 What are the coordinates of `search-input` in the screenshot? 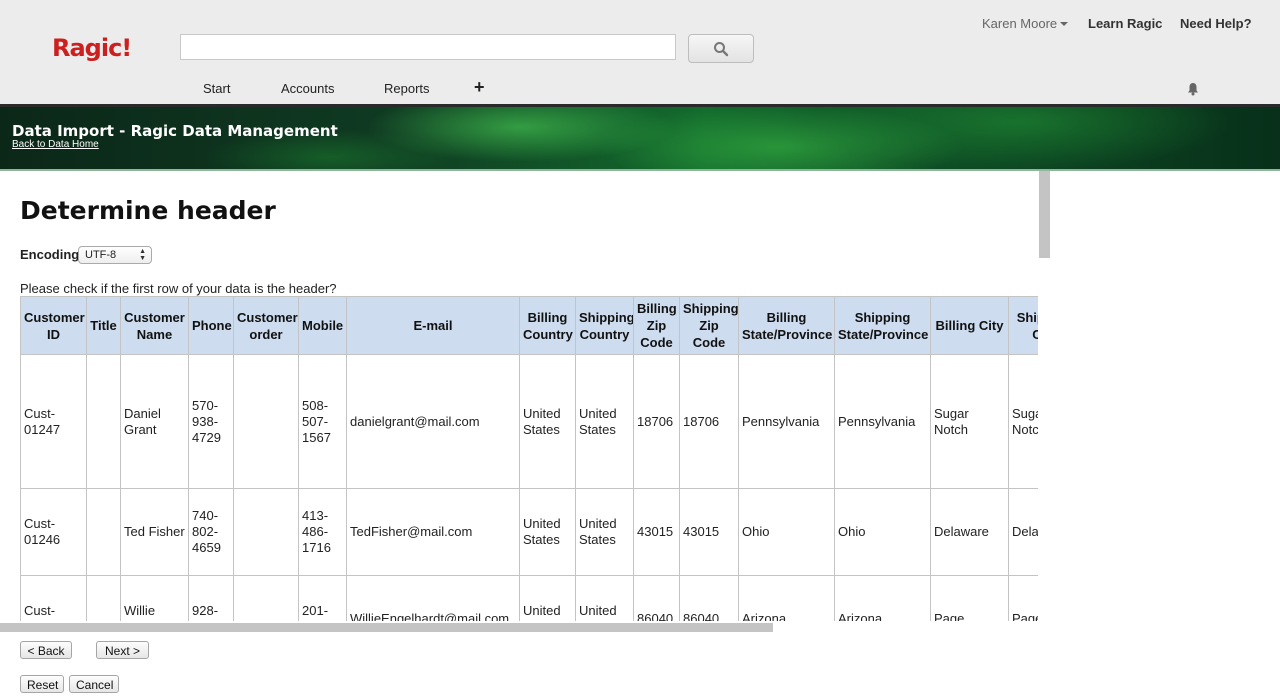 It's located at (428, 47).